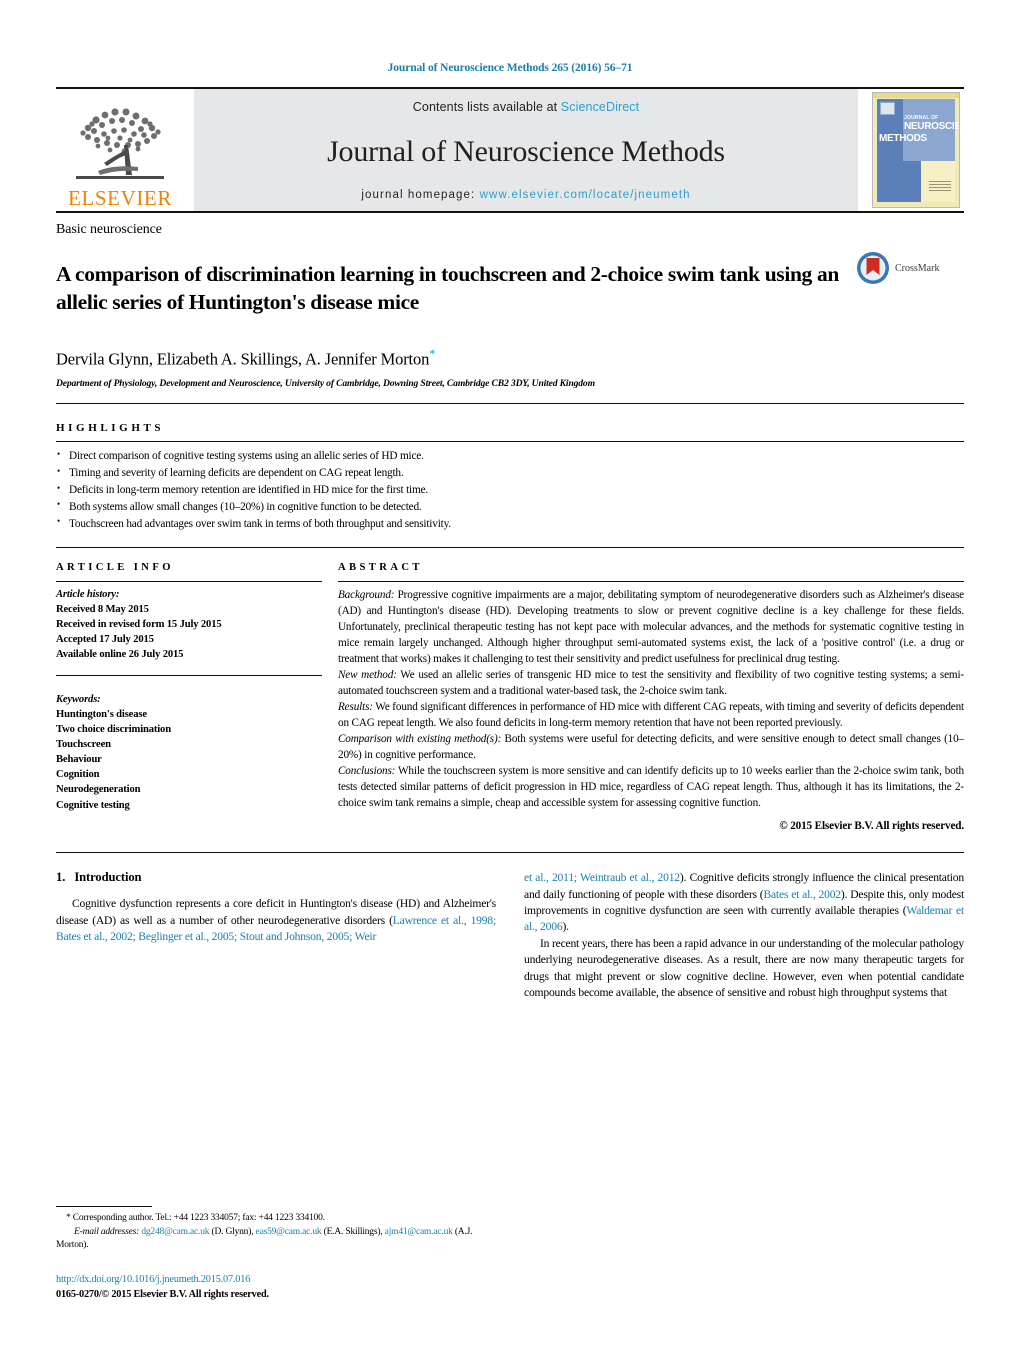 The image size is (1020, 1351). I want to click on email-link-2: eas59@cam.ac.uk, so click(289, 1232).